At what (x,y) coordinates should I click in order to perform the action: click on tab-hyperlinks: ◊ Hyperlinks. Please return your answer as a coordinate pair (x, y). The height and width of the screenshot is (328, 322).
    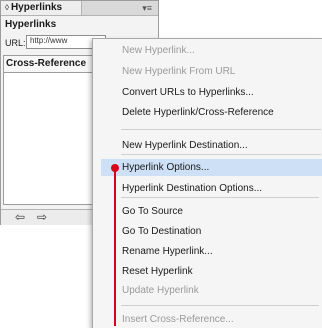
    Looking at the image, I should click on (41, 8).